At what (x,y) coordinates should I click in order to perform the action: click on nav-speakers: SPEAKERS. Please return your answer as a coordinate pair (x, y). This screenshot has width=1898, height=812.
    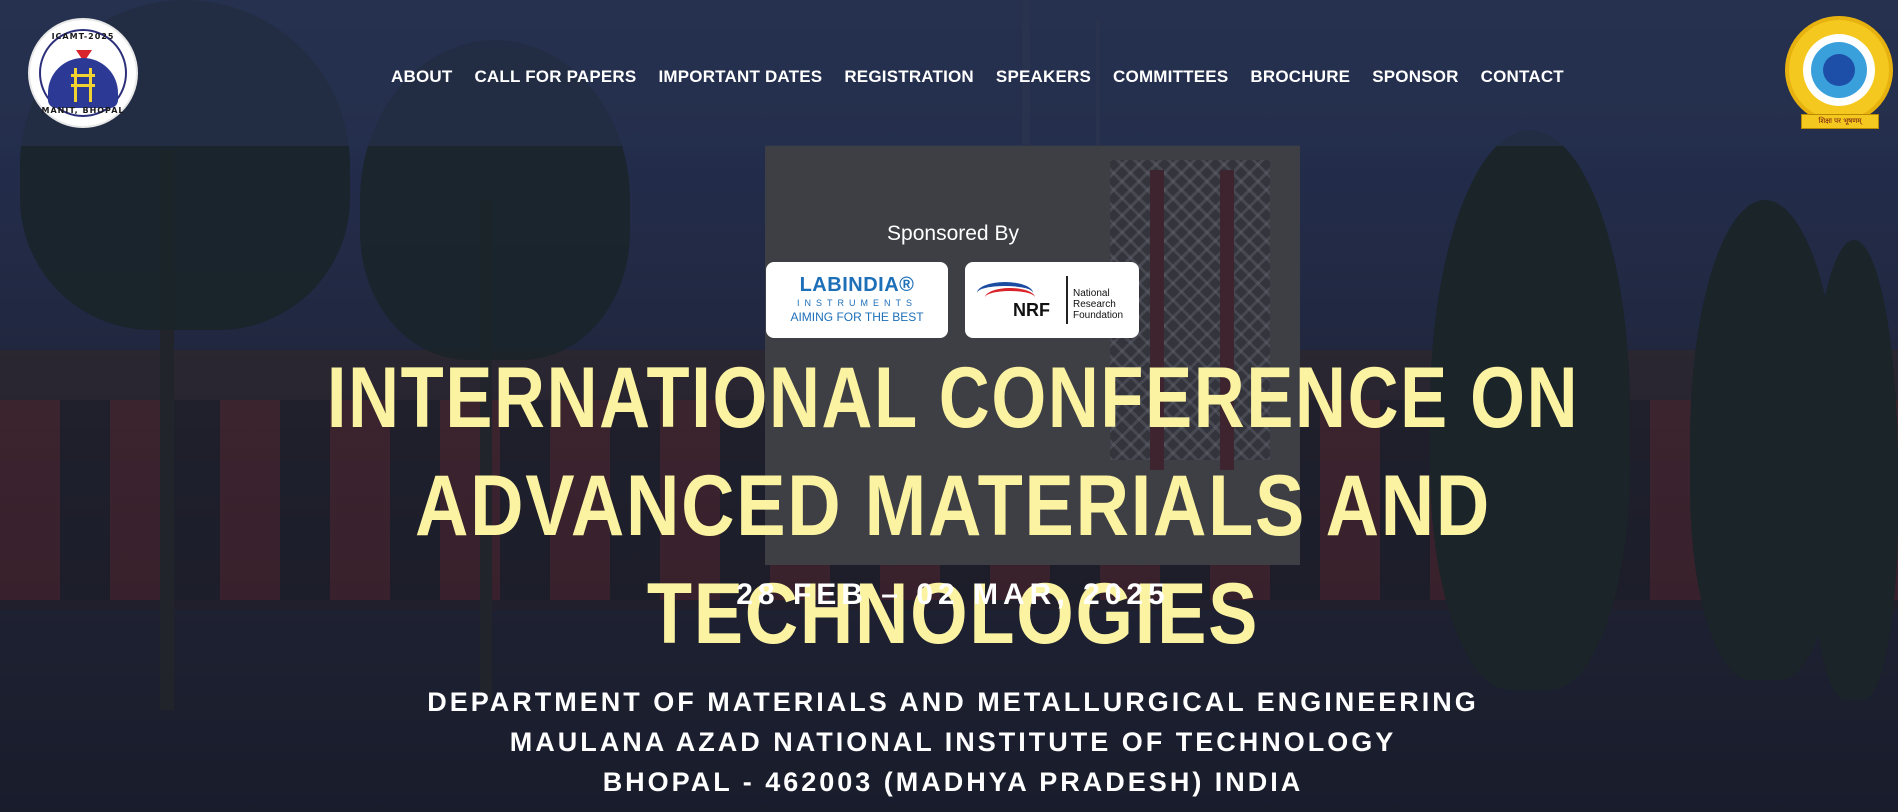
    Looking at the image, I should click on (1043, 77).